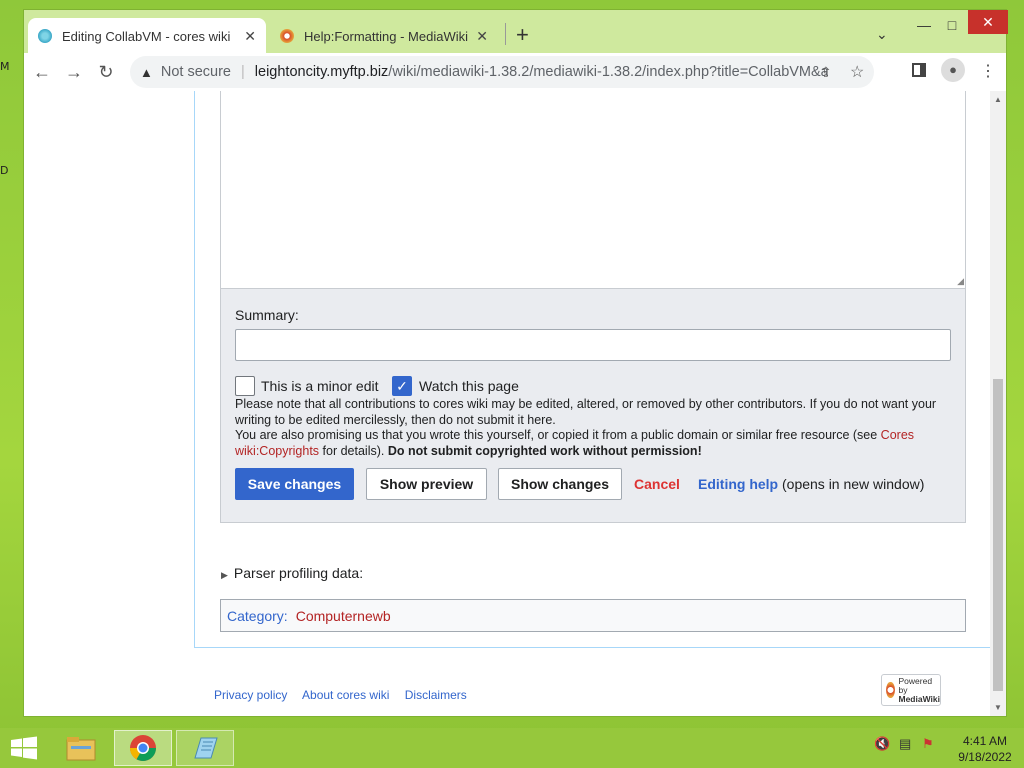 The image size is (1024, 768). Describe the element at coordinates (205, 748) in the screenshot. I see `notepad-taskbar-icon` at that location.